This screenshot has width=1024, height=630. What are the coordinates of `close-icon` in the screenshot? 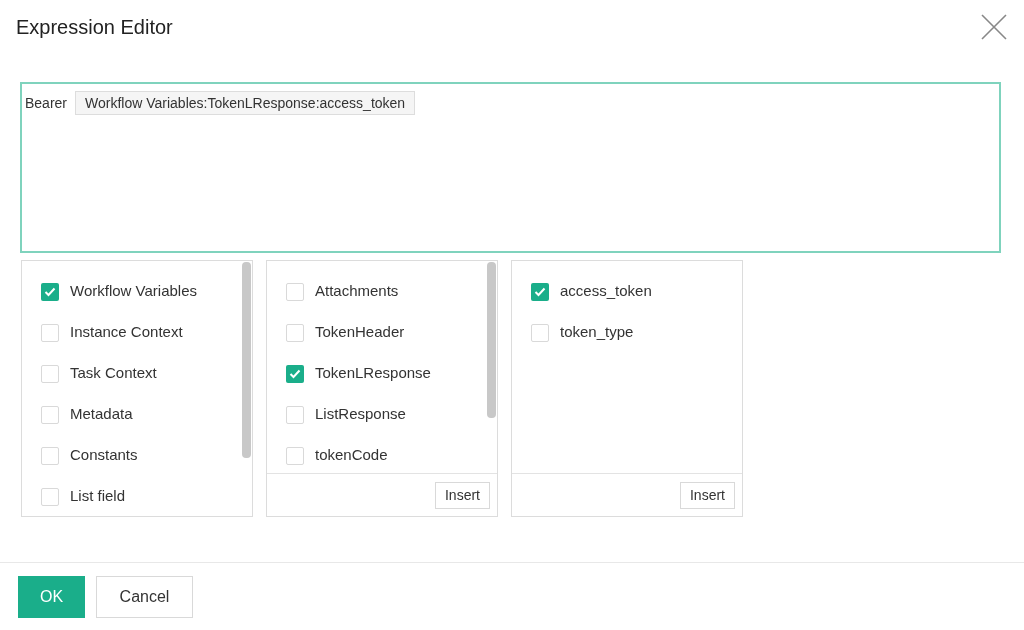 It's located at (994, 27).